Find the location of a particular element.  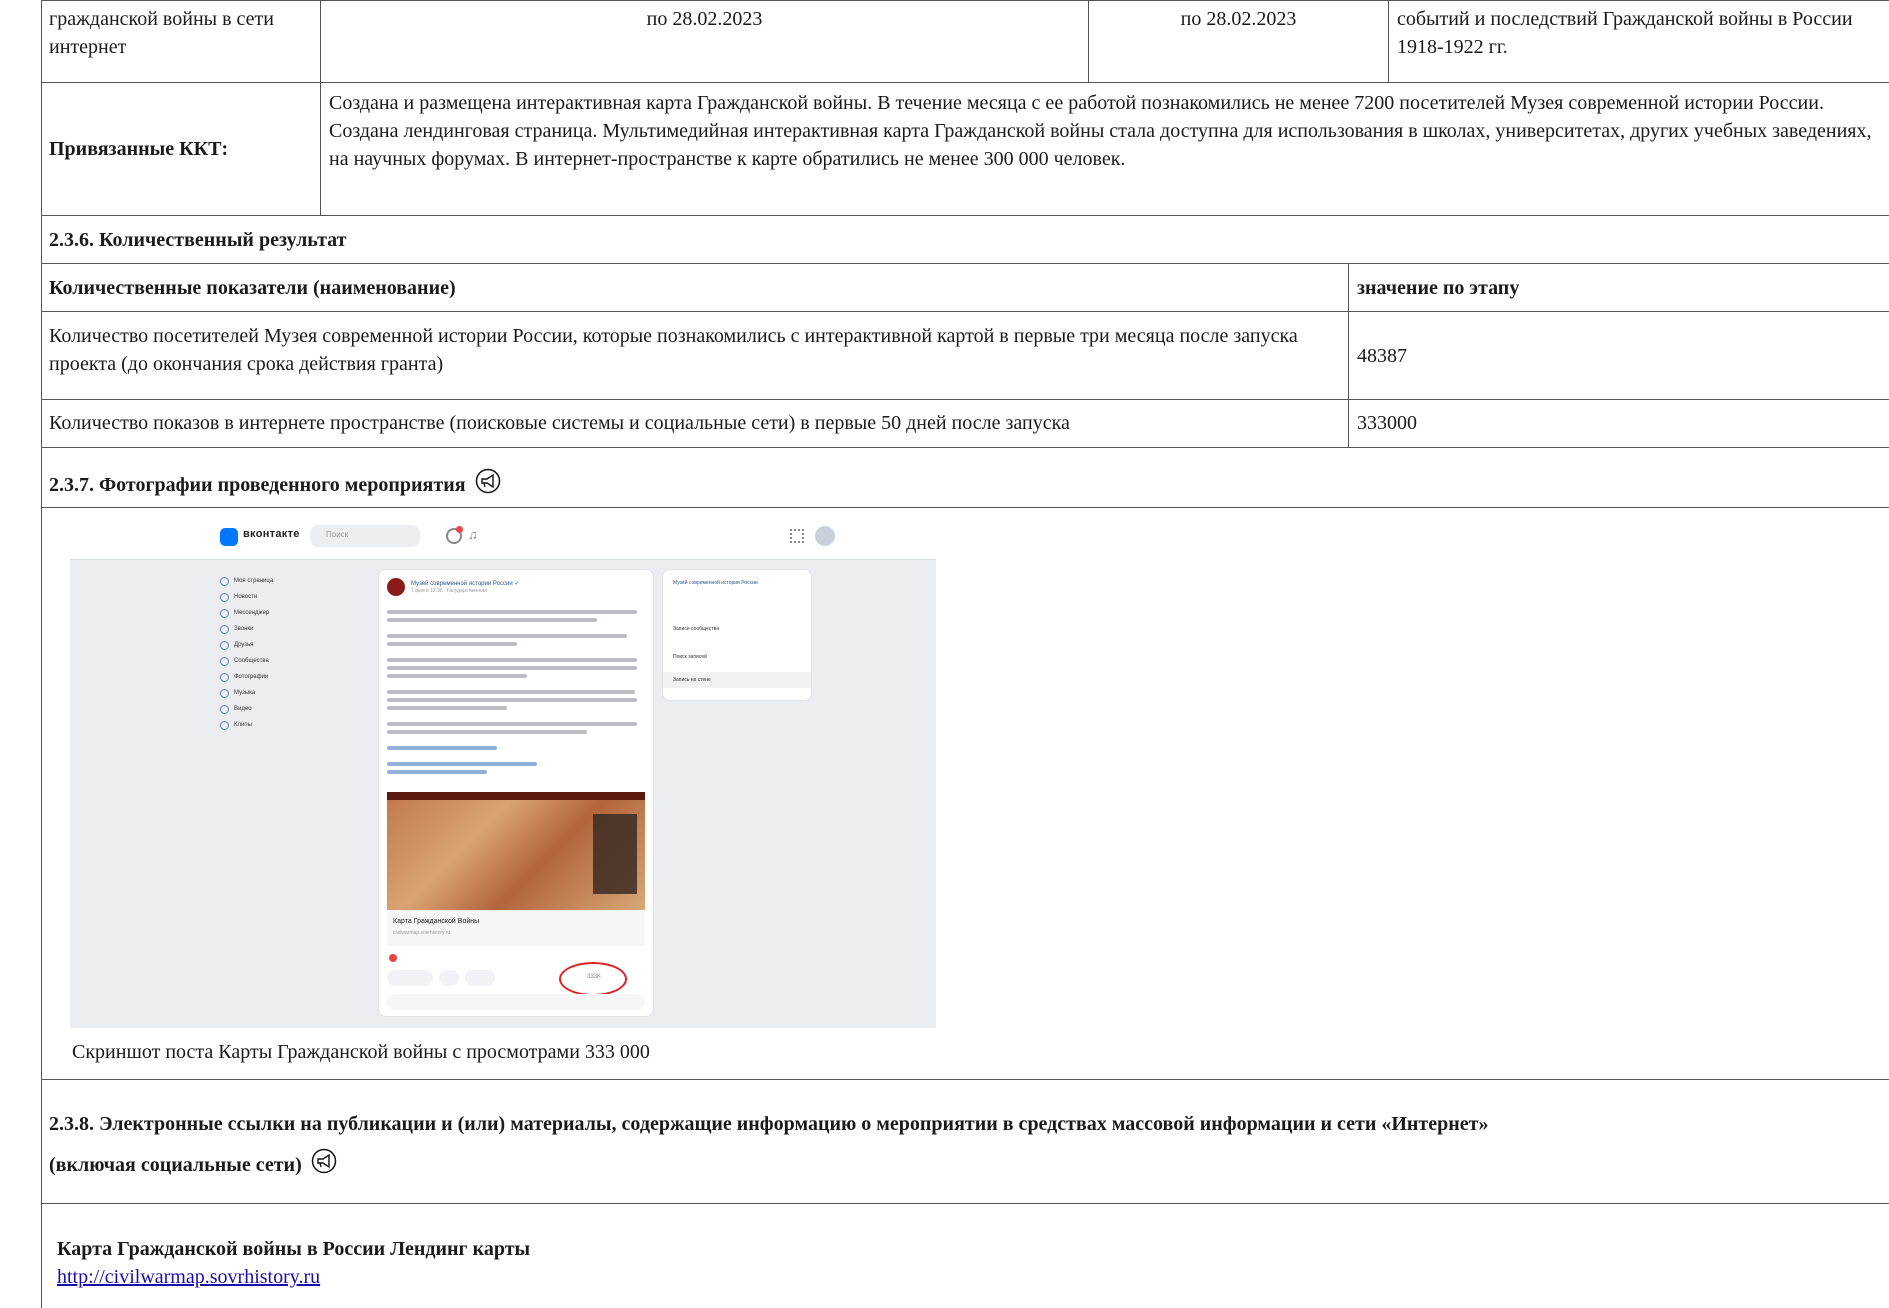

views-highlight-circle is located at coordinates (593, 979).